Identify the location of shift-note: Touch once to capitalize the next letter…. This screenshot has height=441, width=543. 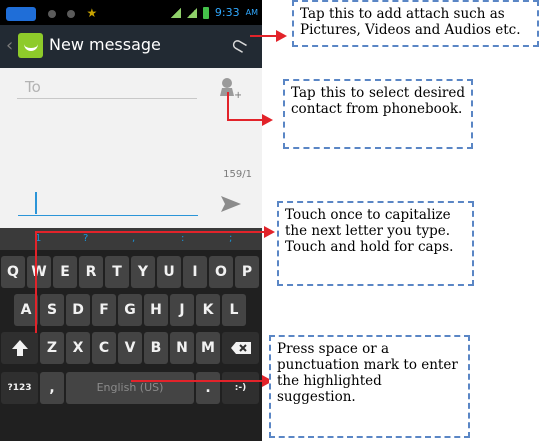
(375, 243).